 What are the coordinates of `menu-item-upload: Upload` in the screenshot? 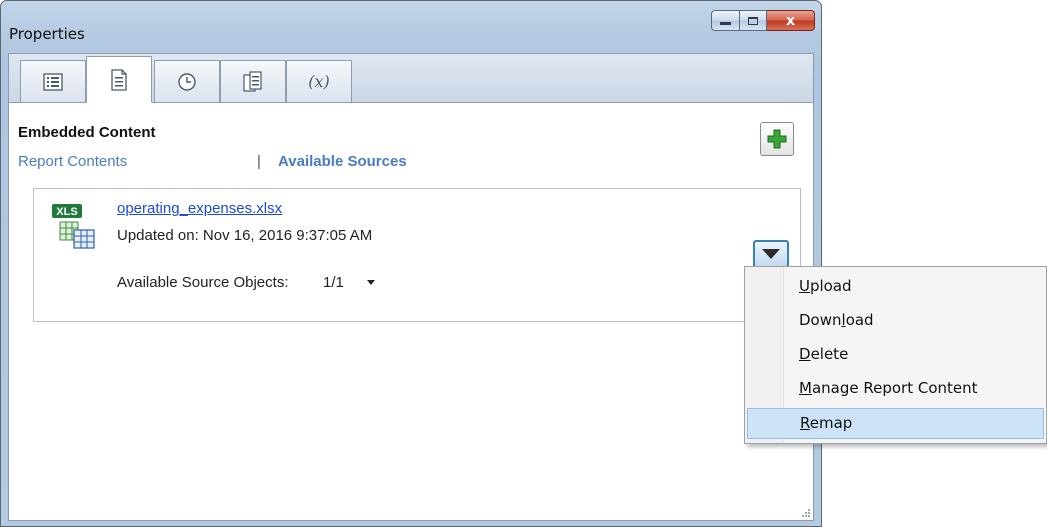 It's located at (895, 286).